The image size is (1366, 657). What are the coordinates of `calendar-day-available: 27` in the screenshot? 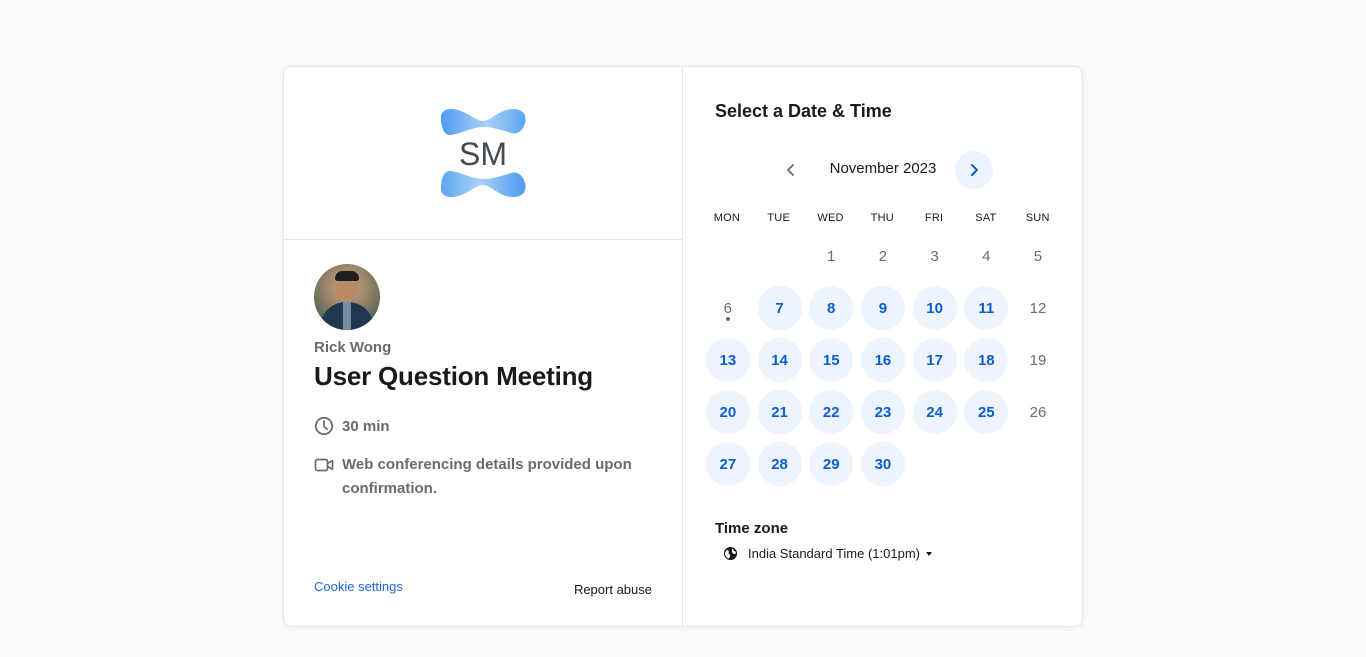 It's located at (728, 464).